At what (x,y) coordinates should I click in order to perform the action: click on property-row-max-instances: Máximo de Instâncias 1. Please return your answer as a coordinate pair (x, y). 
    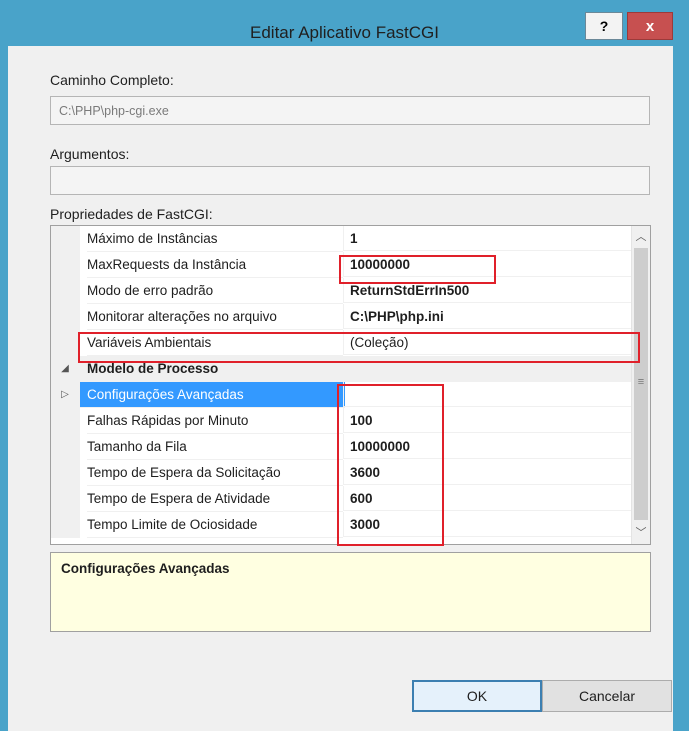
    Looking at the image, I should click on (341, 239).